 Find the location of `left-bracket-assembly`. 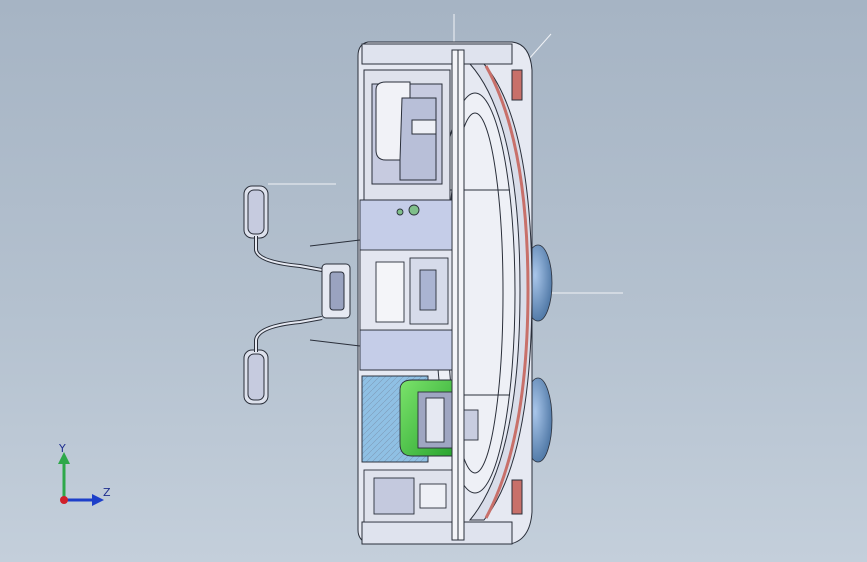

left-bracket-assembly is located at coordinates (302, 295).